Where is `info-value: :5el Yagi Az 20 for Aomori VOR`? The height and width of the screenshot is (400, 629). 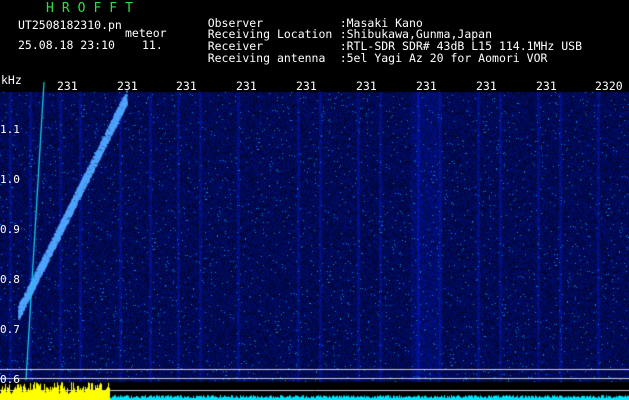
info-value: :5el Yagi Az 20 for Aomori VOR is located at coordinates (443, 57).